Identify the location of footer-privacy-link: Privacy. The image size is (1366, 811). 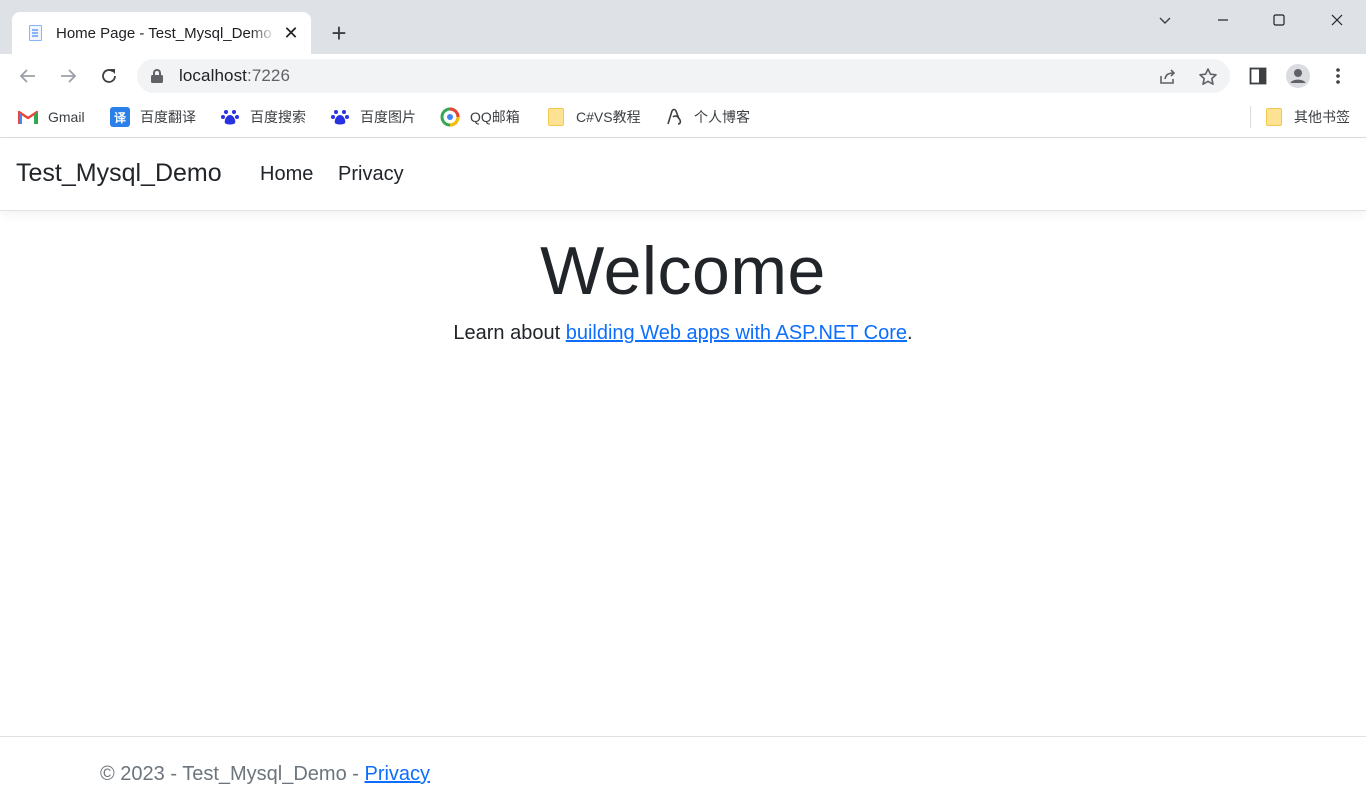
(397, 774).